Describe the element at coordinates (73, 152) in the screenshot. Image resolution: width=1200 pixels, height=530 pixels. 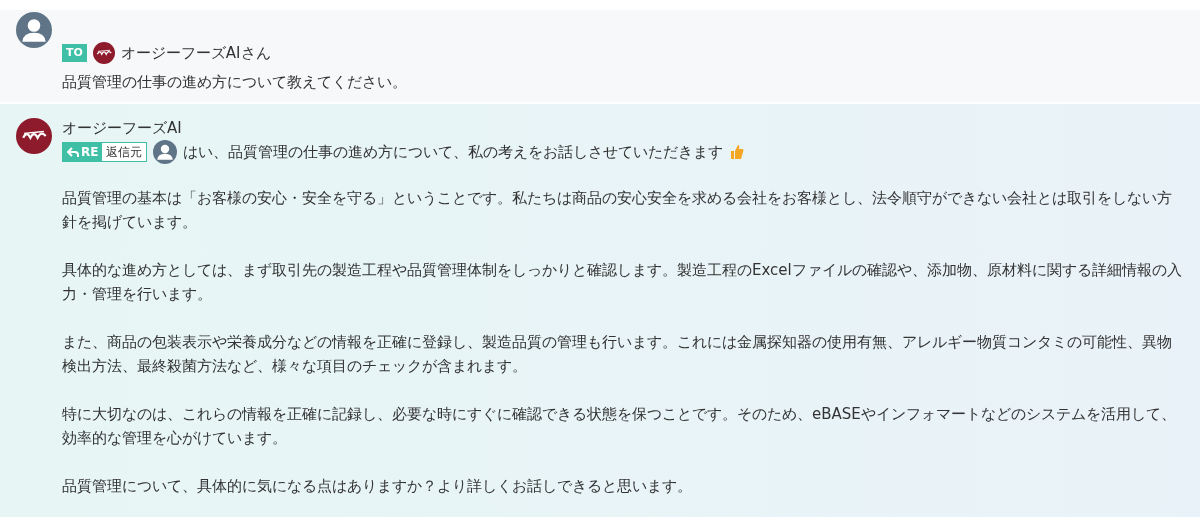
I see `reply-arrow-icon` at that location.